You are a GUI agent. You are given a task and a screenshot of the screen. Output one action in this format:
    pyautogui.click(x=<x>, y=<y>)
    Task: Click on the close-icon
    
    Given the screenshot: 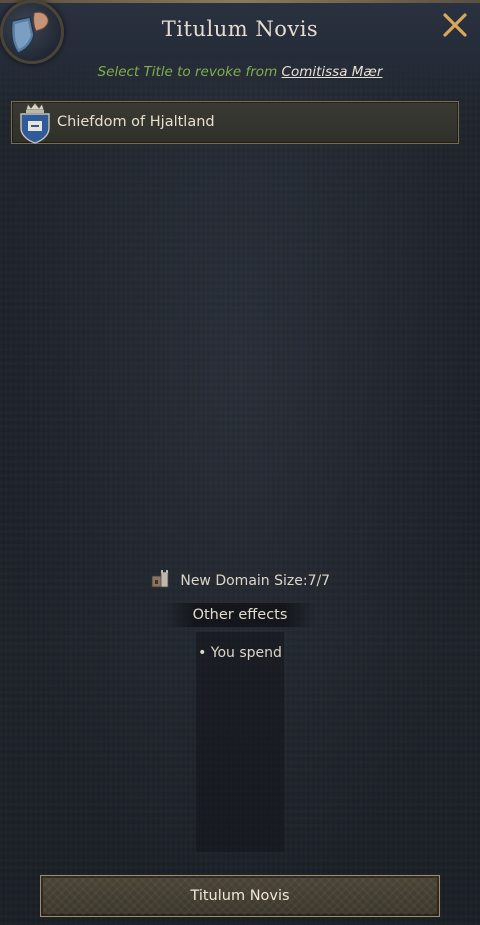 What is the action you would take?
    pyautogui.click(x=455, y=25)
    